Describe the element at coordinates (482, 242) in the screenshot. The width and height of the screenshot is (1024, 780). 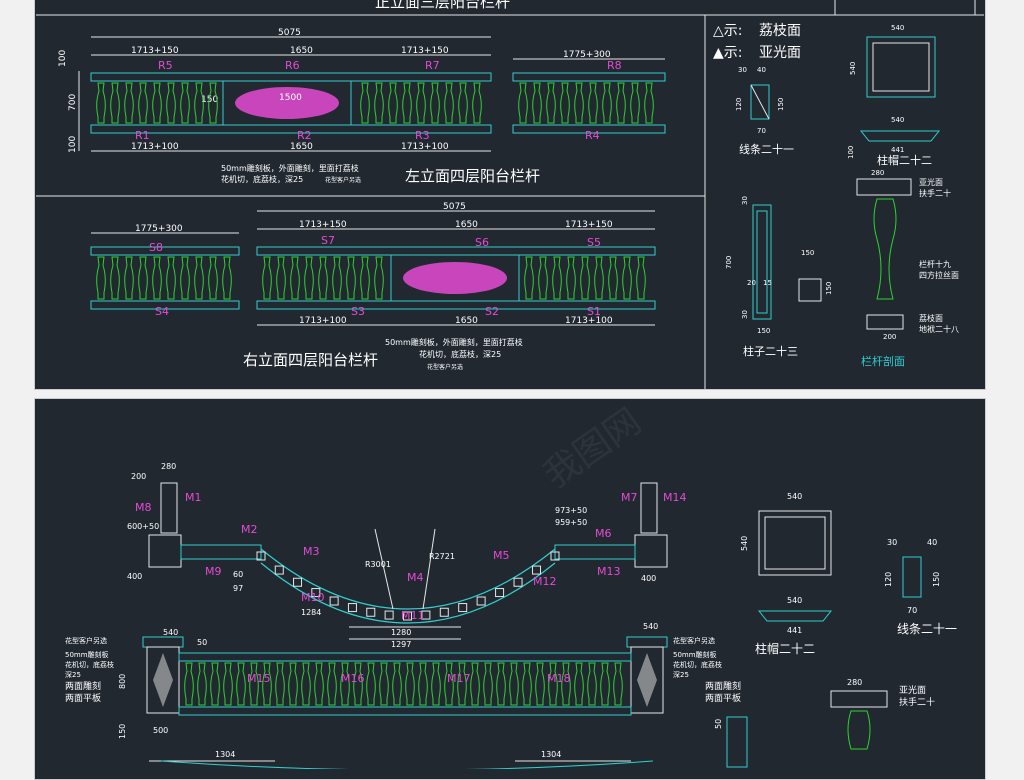
I see `label-s6: S6` at that location.